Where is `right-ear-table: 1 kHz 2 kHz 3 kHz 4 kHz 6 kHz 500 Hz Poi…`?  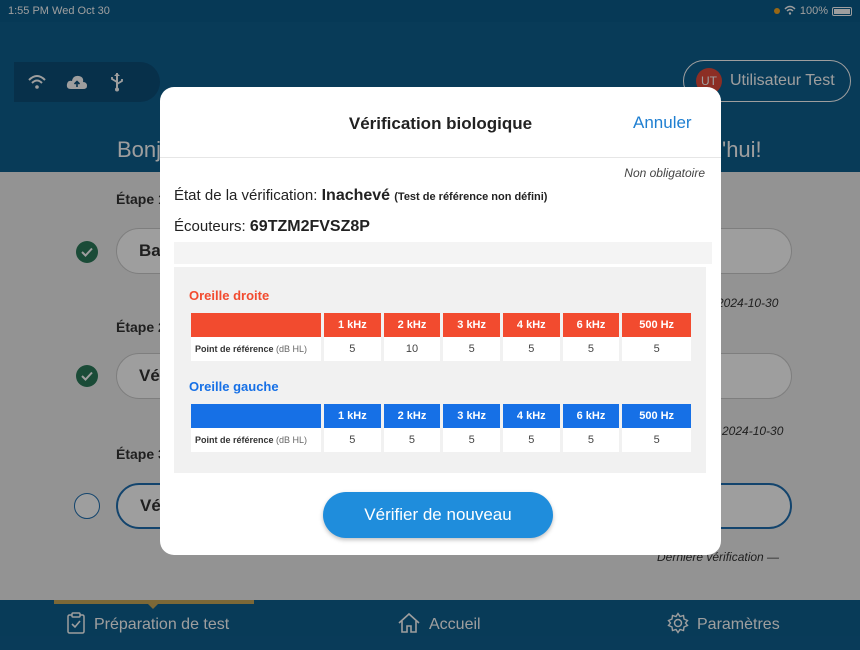
right-ear-table: 1 kHz 2 kHz 3 kHz 4 kHz 6 kHz 500 Hz Poi… is located at coordinates (441, 337).